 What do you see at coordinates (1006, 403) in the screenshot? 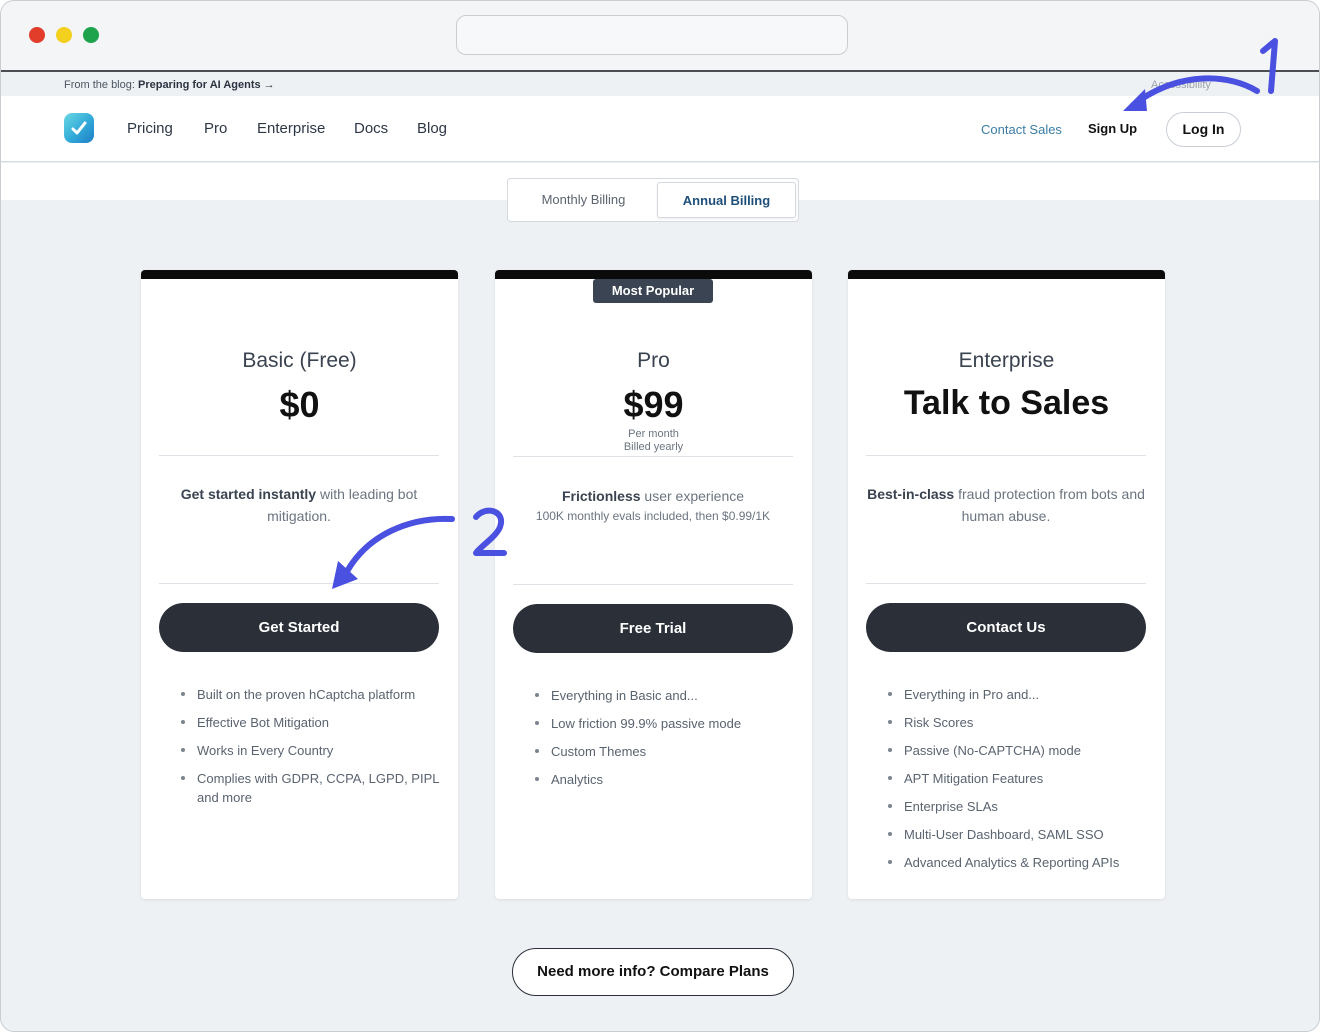
I see `plan-price: Talk to Sales` at bounding box center [1006, 403].